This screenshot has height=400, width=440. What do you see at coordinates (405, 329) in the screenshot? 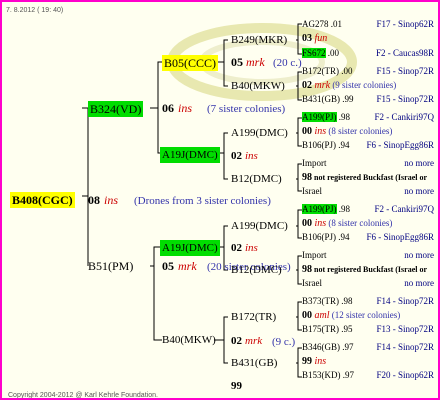
I see `ancestor-origin: F13 - Sinop72R` at bounding box center [405, 329].